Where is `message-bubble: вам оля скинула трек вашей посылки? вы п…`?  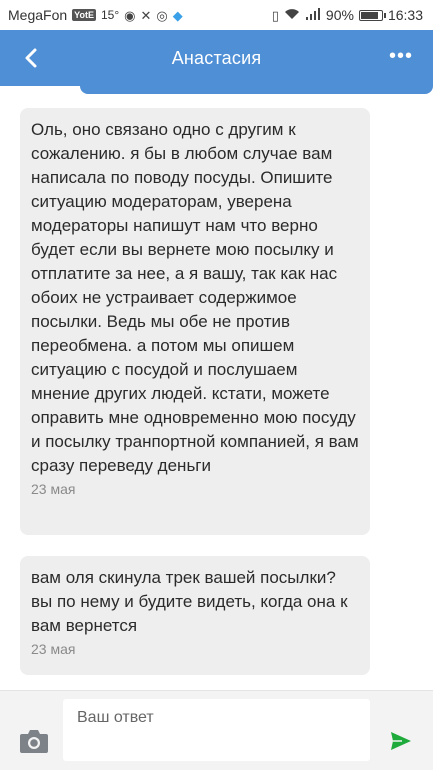
message-bubble: вам оля скинула трек вашей посылки? вы п… is located at coordinates (195, 615).